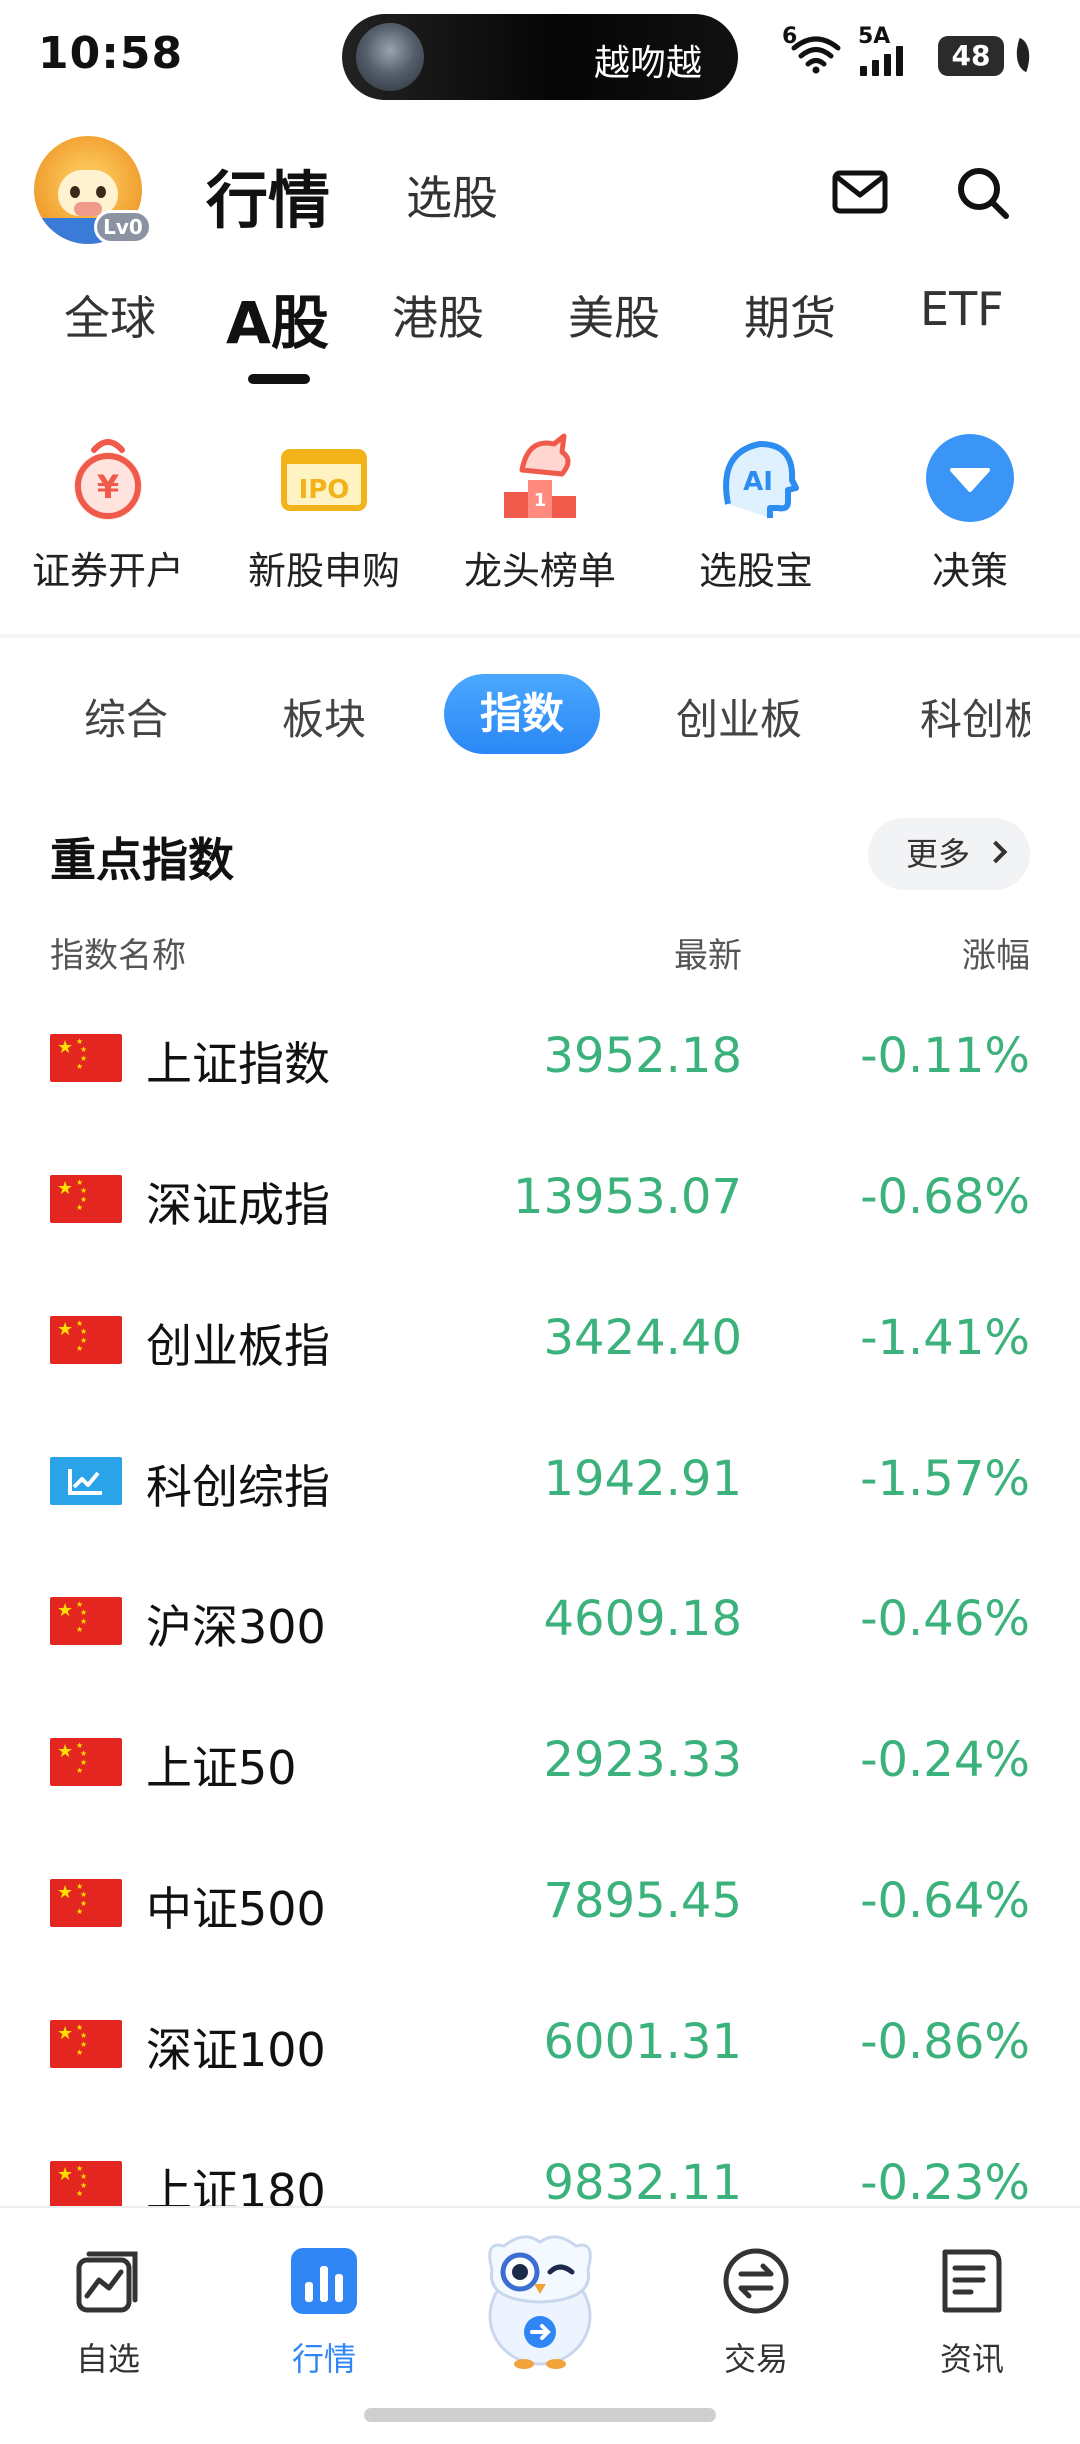  What do you see at coordinates (614, 315) in the screenshot?
I see `tab-us-stocks: 美股` at bounding box center [614, 315].